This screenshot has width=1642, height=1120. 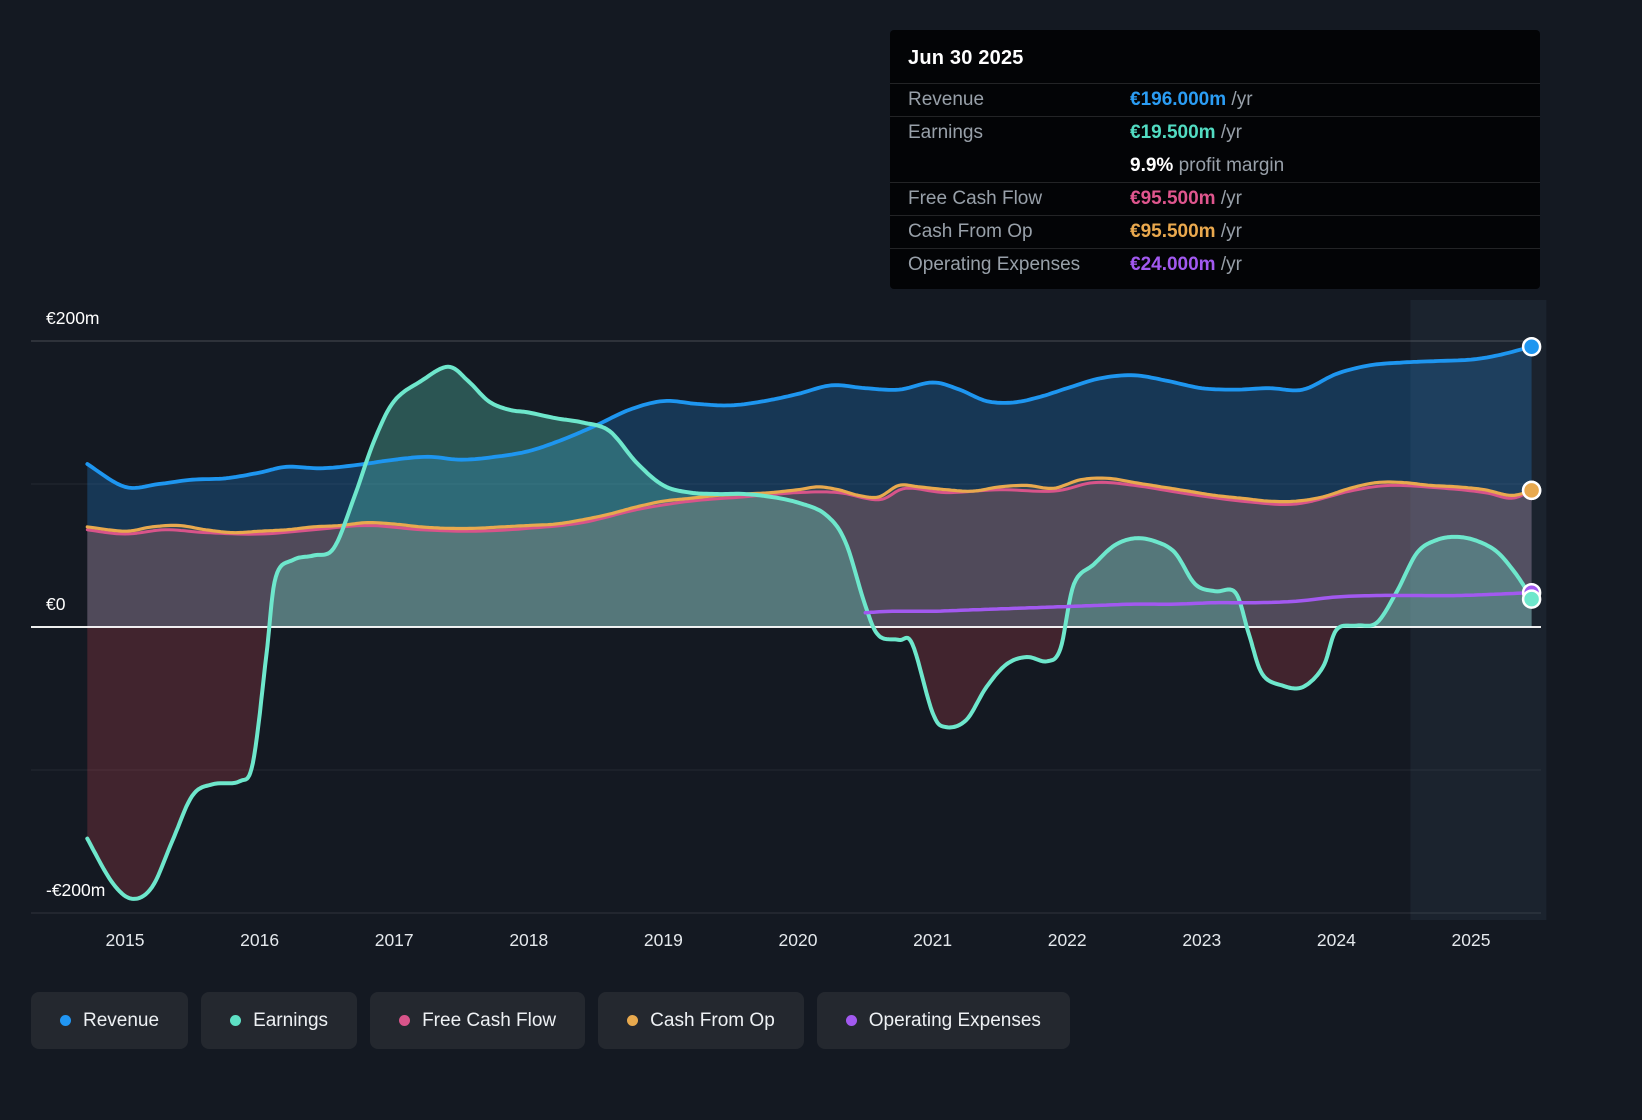 I want to click on tooltip-row-label: Cash From Op, so click(x=970, y=231).